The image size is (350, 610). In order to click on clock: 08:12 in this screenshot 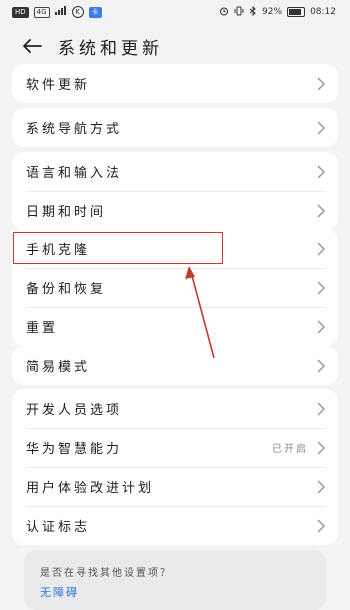, I will do `click(323, 12)`.